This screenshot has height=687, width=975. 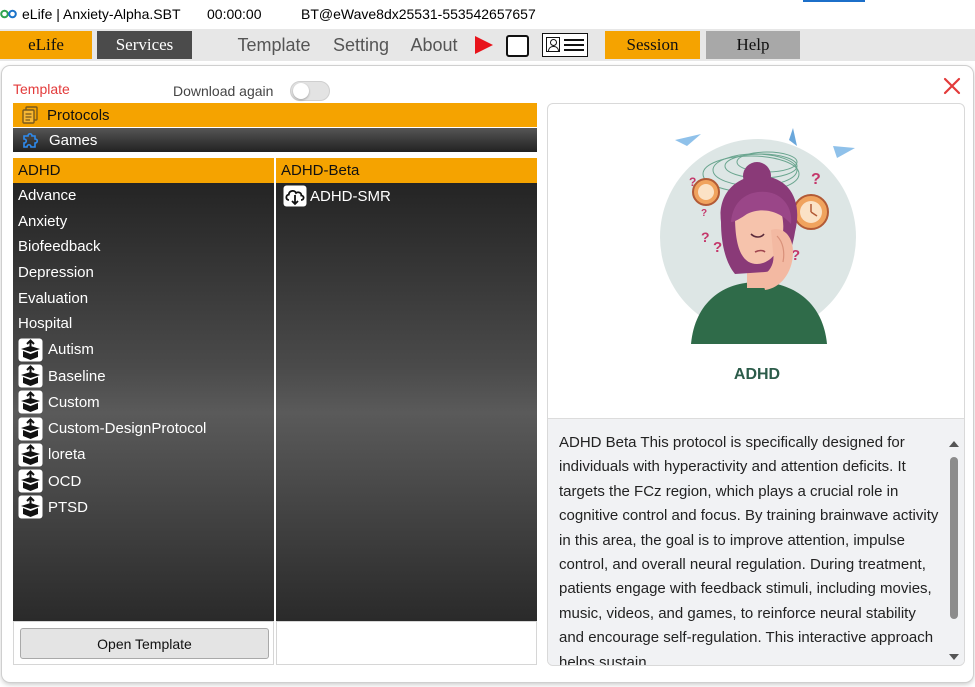 What do you see at coordinates (46, 45) in the screenshot?
I see `menu-elife: eLife` at bounding box center [46, 45].